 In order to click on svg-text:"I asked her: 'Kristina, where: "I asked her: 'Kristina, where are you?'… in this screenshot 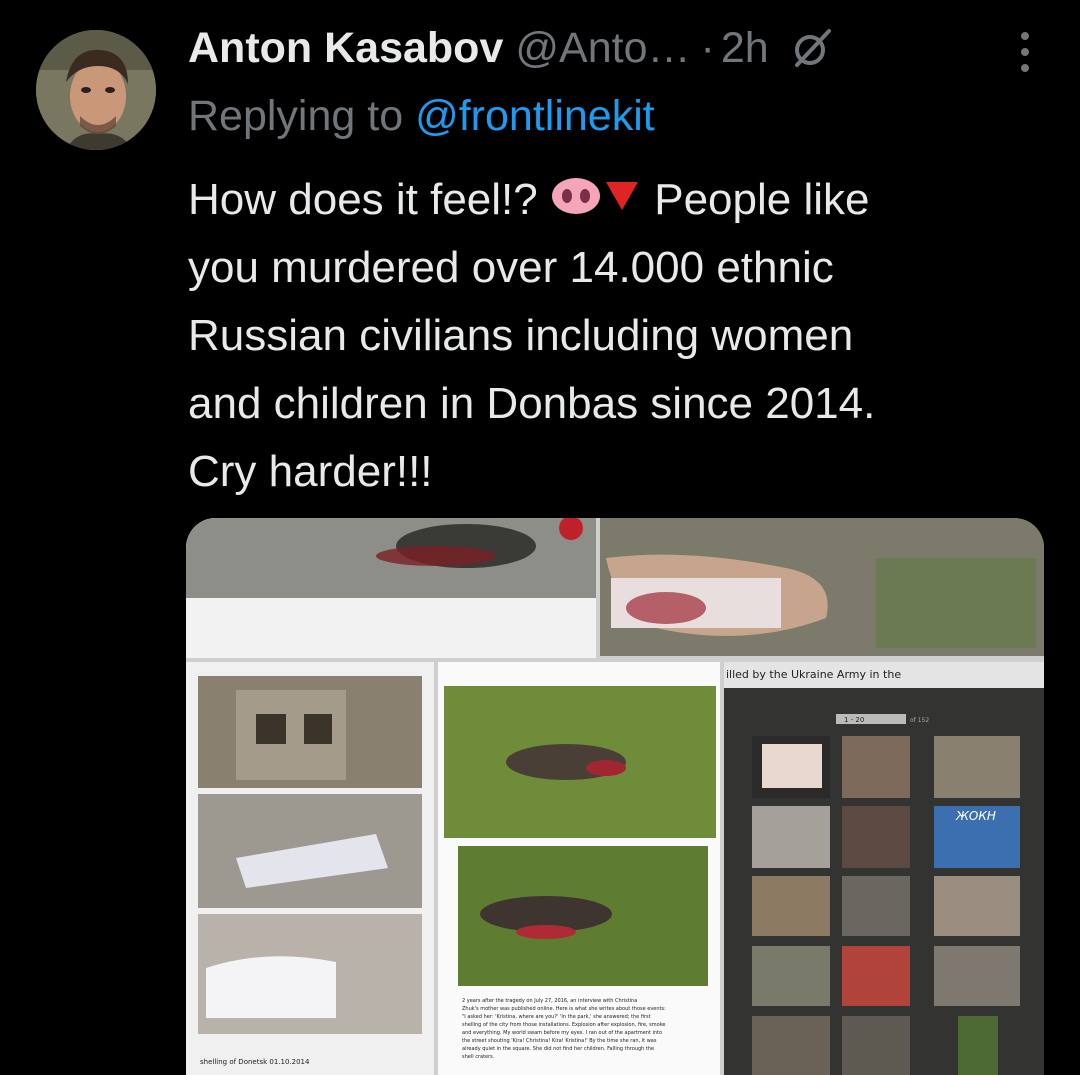, I will do `click(556, 1017)`.